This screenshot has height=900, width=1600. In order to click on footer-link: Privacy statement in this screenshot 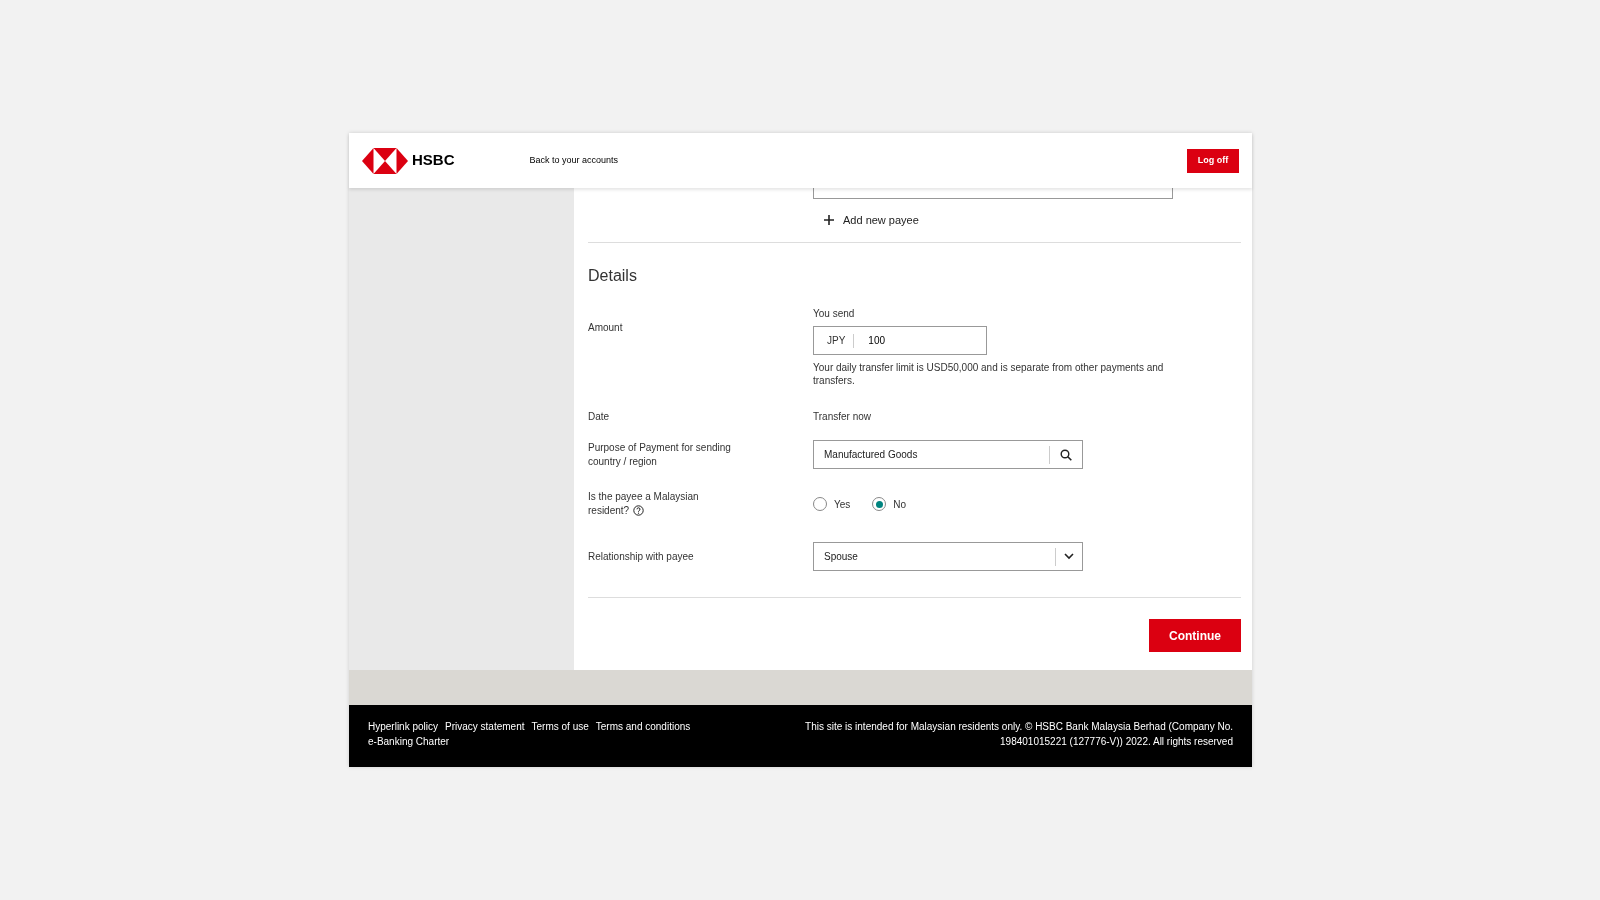, I will do `click(485, 726)`.